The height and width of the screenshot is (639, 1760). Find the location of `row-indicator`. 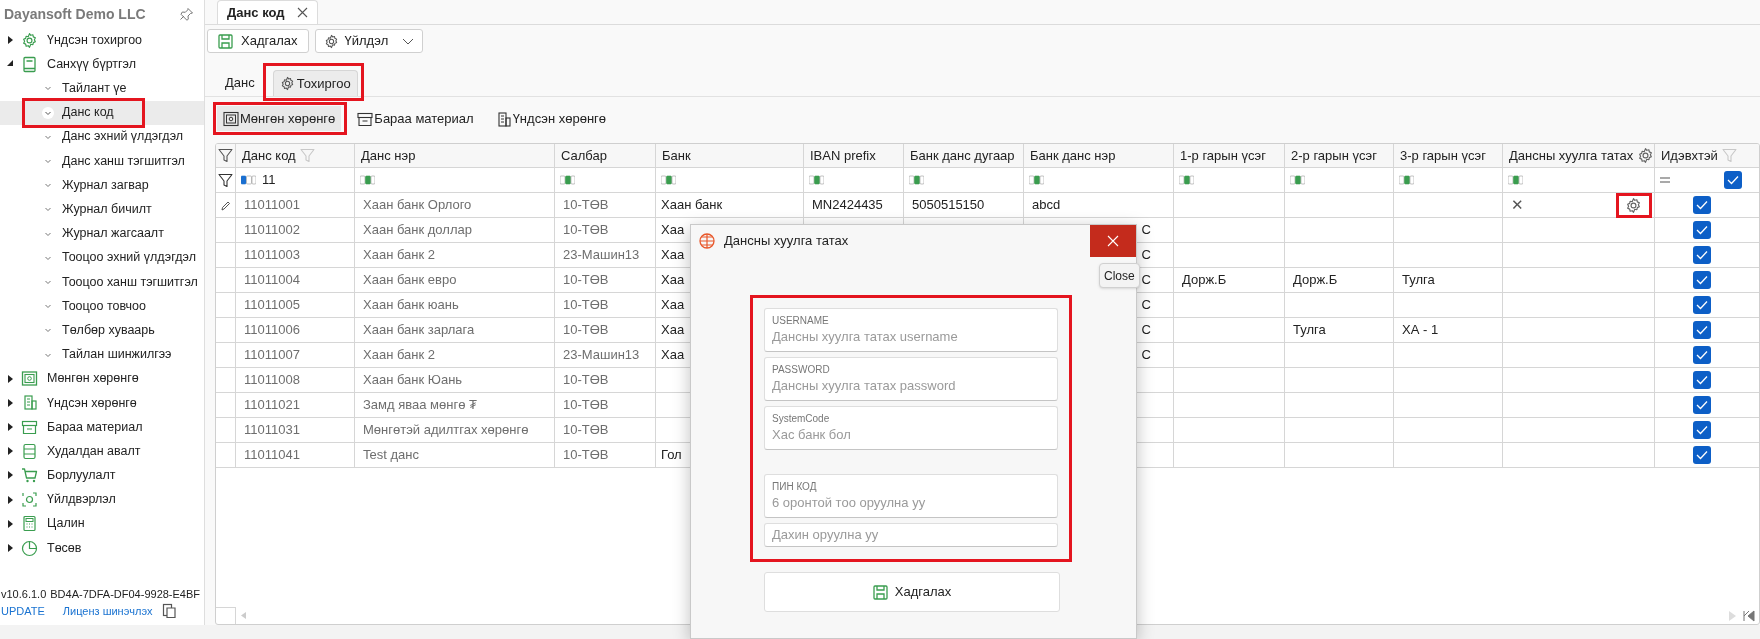

row-indicator is located at coordinates (226, 205).